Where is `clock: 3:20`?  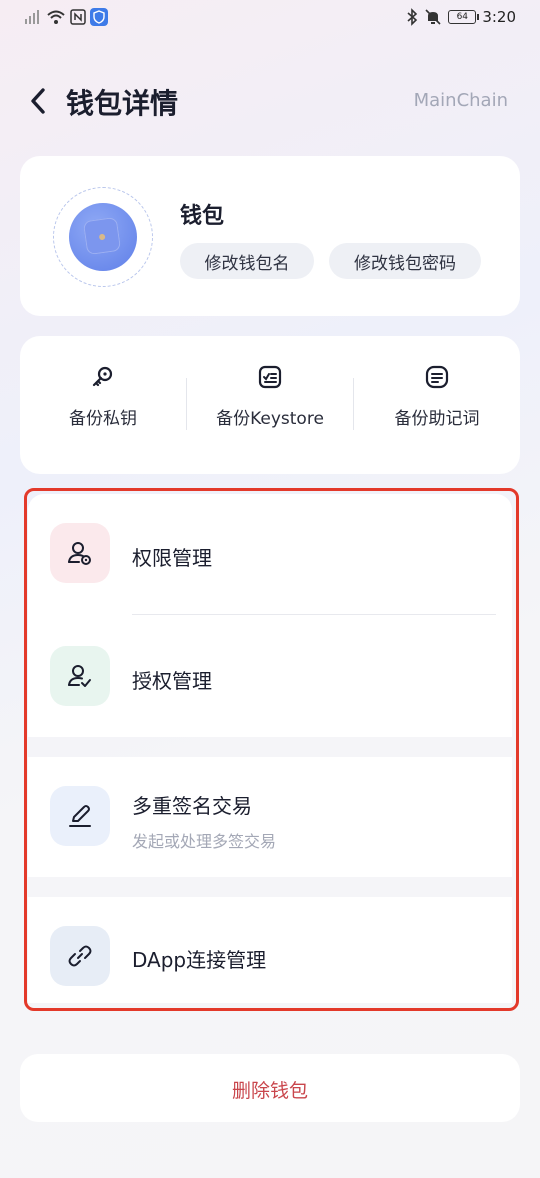 clock: 3:20 is located at coordinates (499, 17).